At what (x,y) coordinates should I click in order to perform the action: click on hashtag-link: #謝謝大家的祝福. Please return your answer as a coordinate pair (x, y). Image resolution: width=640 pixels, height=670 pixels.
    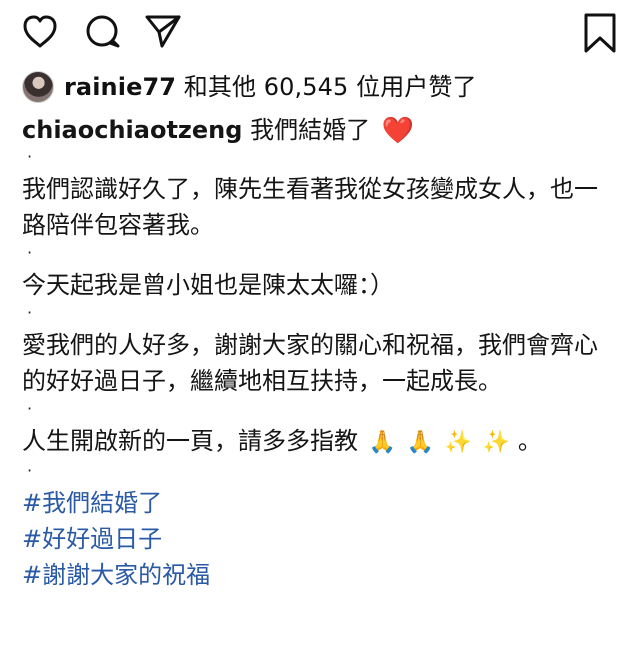
    Looking at the image, I should click on (319, 575).